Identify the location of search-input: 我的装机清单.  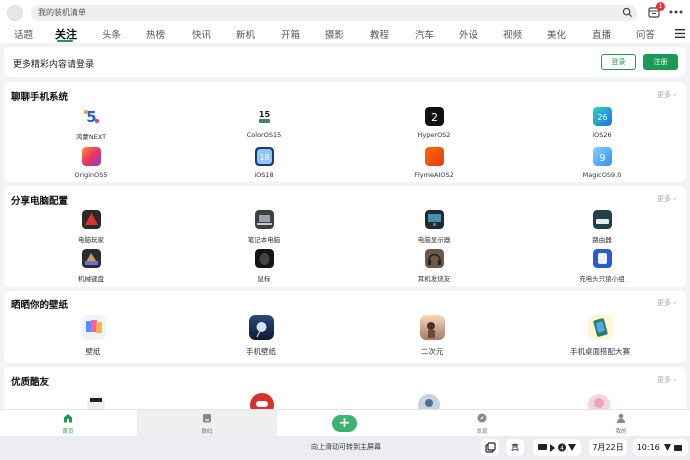
(334, 13).